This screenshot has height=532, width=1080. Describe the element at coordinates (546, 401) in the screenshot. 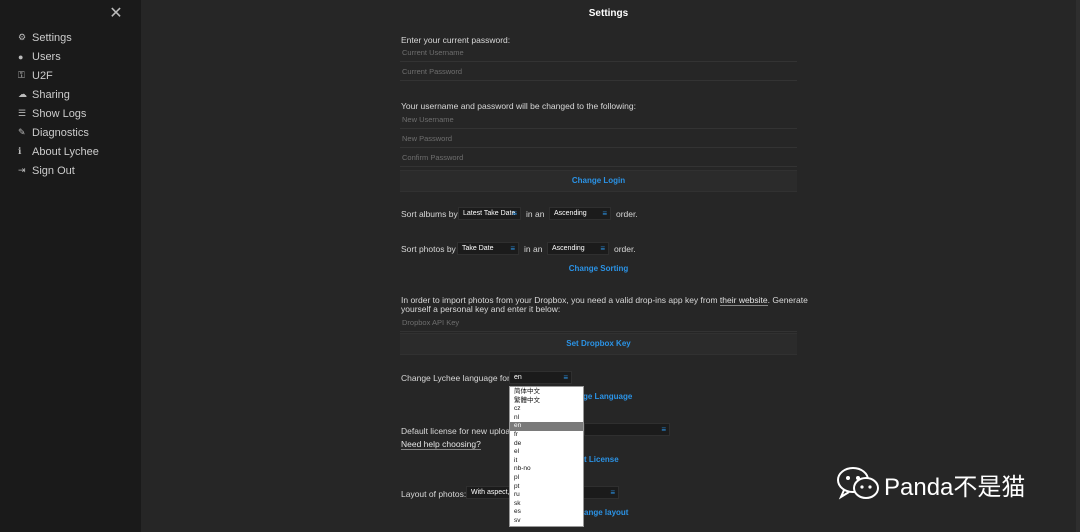

I see `language-option: 繁體中文` at that location.